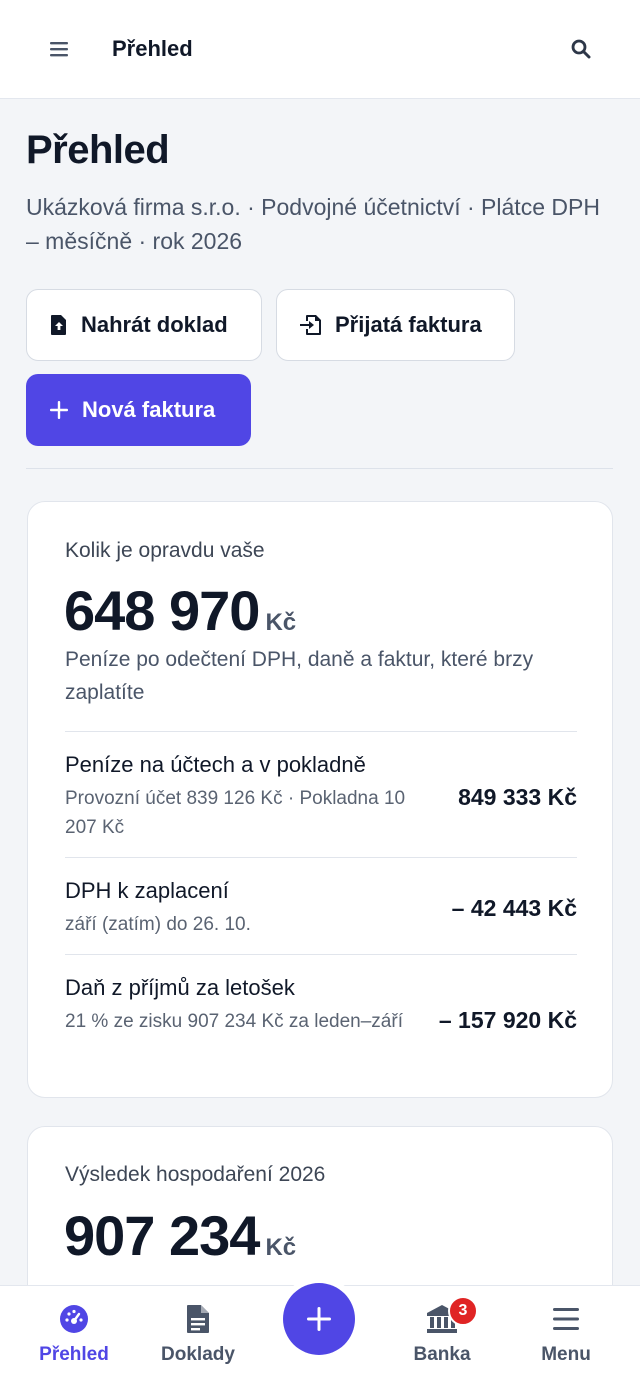  I want to click on hamburger-menu-button, so click(59, 49).